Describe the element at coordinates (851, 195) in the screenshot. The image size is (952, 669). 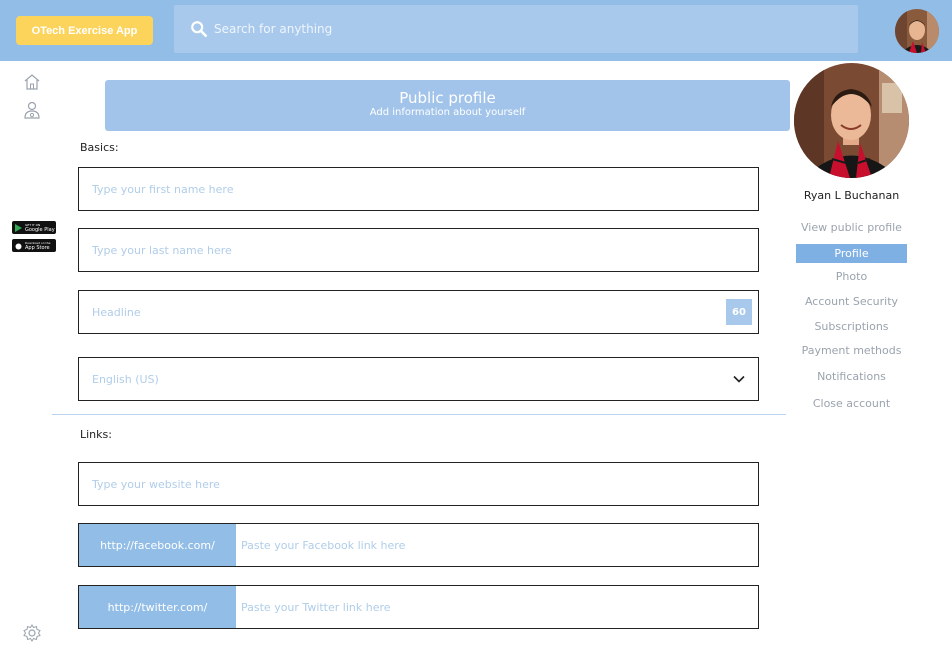
I see `profile-name: Ryan L Buchanan` at that location.